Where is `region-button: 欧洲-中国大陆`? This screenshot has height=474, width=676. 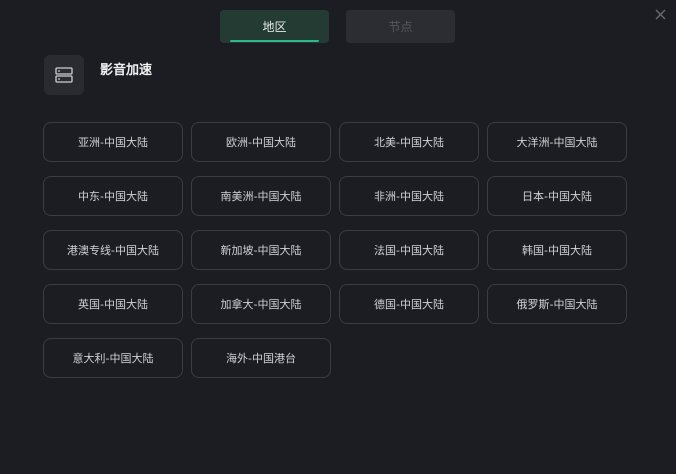
region-button: 欧洲-中国大陆 is located at coordinates (261, 142).